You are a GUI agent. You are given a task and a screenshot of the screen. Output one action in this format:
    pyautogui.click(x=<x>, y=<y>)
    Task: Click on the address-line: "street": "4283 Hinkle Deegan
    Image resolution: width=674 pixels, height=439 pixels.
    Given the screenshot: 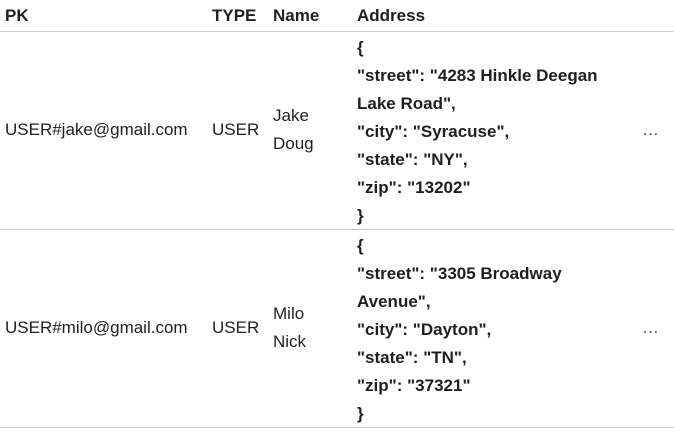 What is the action you would take?
    pyautogui.click(x=477, y=75)
    